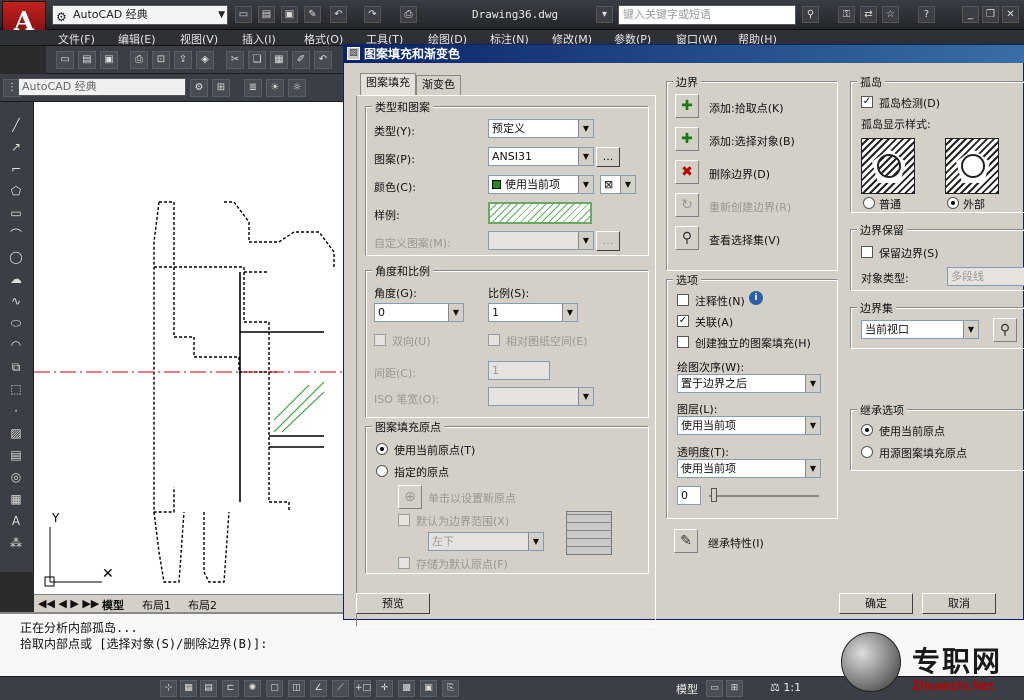 This screenshot has height=700, width=1024. What do you see at coordinates (744, 240) in the screenshot?
I see `view-selection-label: 查看选择集(V)` at bounding box center [744, 240].